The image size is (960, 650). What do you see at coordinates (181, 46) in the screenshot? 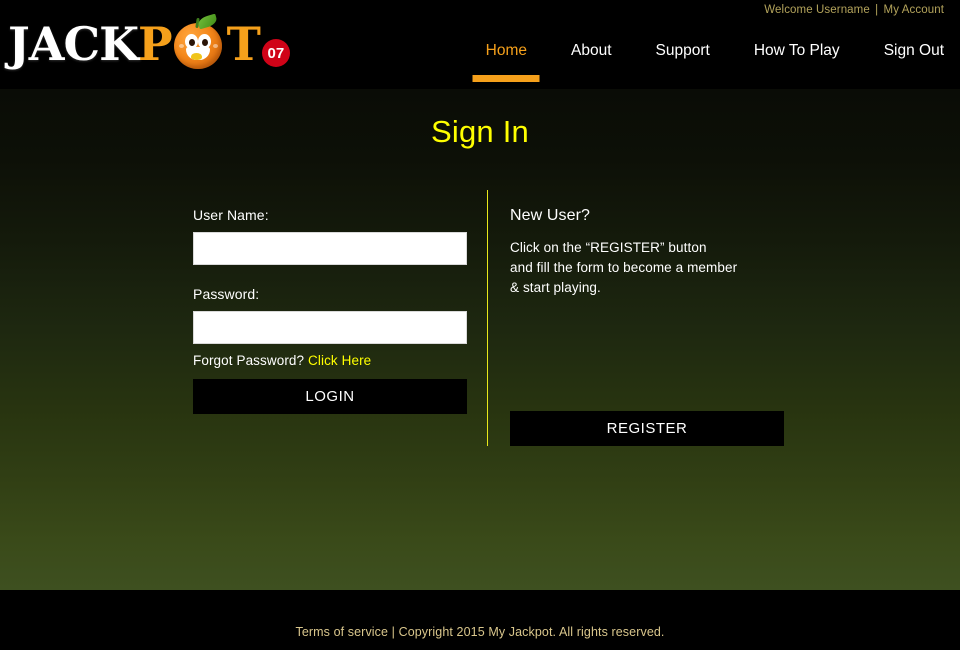
I see `mascot-highlight-left` at bounding box center [181, 46].